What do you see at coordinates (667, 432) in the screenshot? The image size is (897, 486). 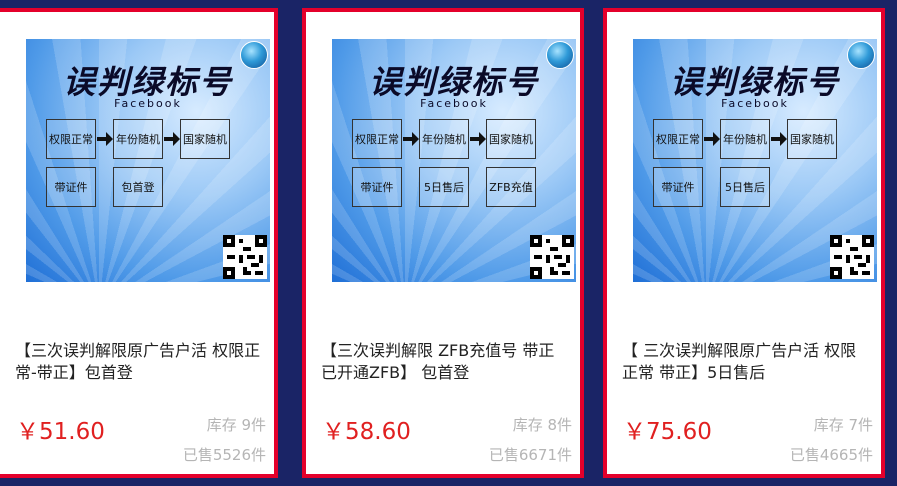 I see `product-price: ￥75.60` at bounding box center [667, 432].